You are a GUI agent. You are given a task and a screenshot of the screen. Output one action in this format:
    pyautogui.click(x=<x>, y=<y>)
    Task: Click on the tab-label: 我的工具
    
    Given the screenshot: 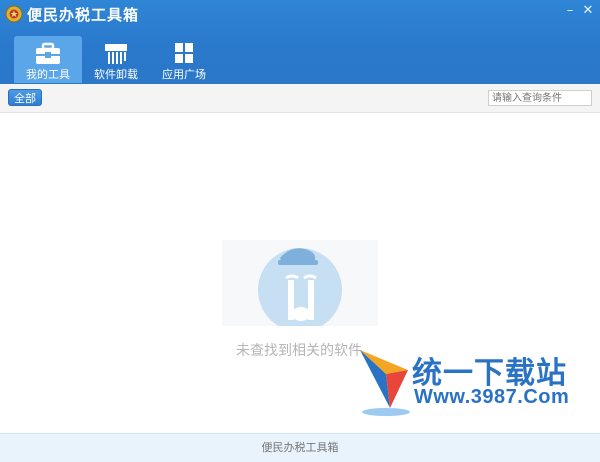 What is the action you would take?
    pyautogui.click(x=48, y=74)
    